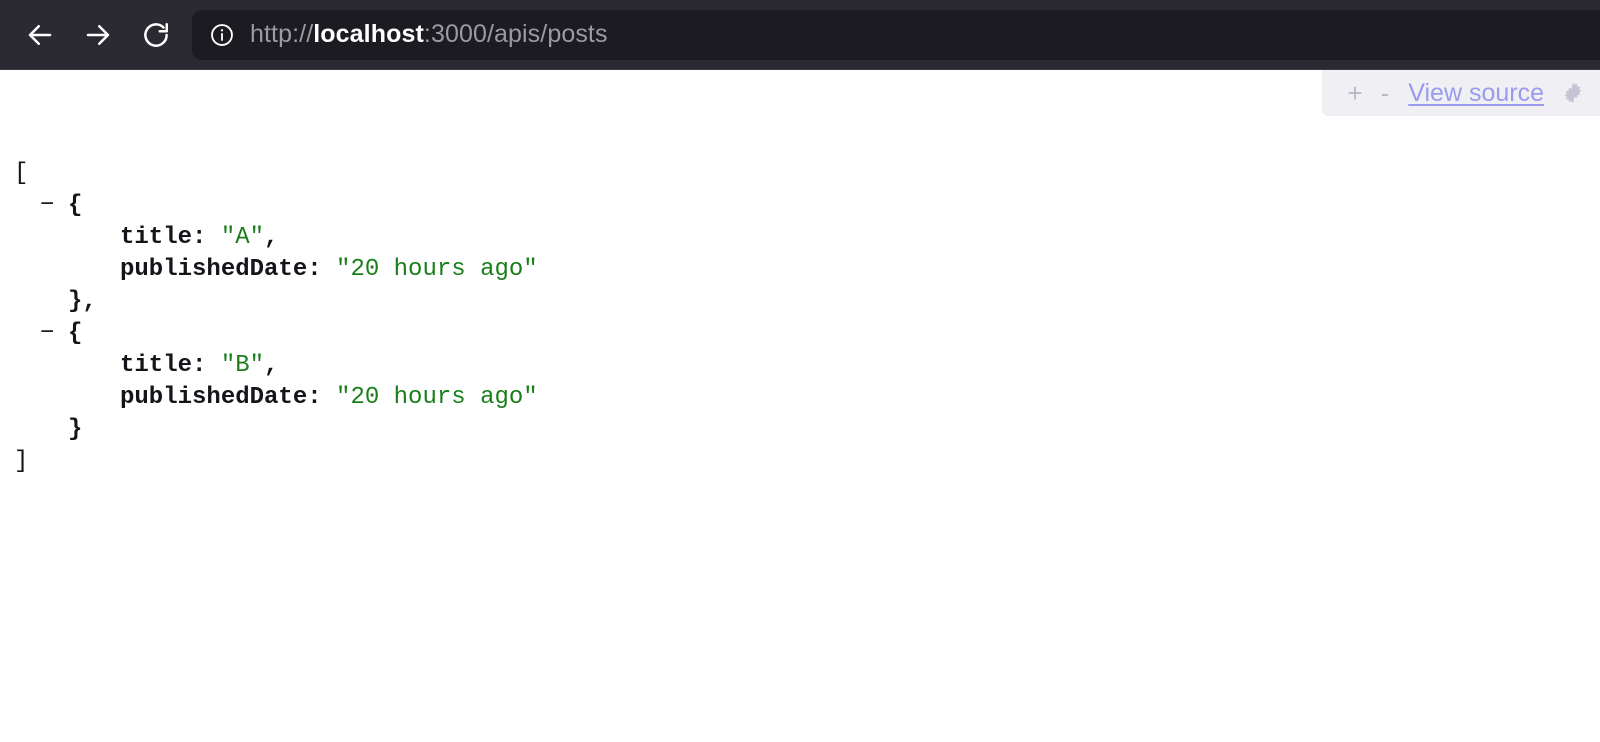  I want to click on browser-chrome: http://localhost:3000/apis/posts, so click(800, 35).